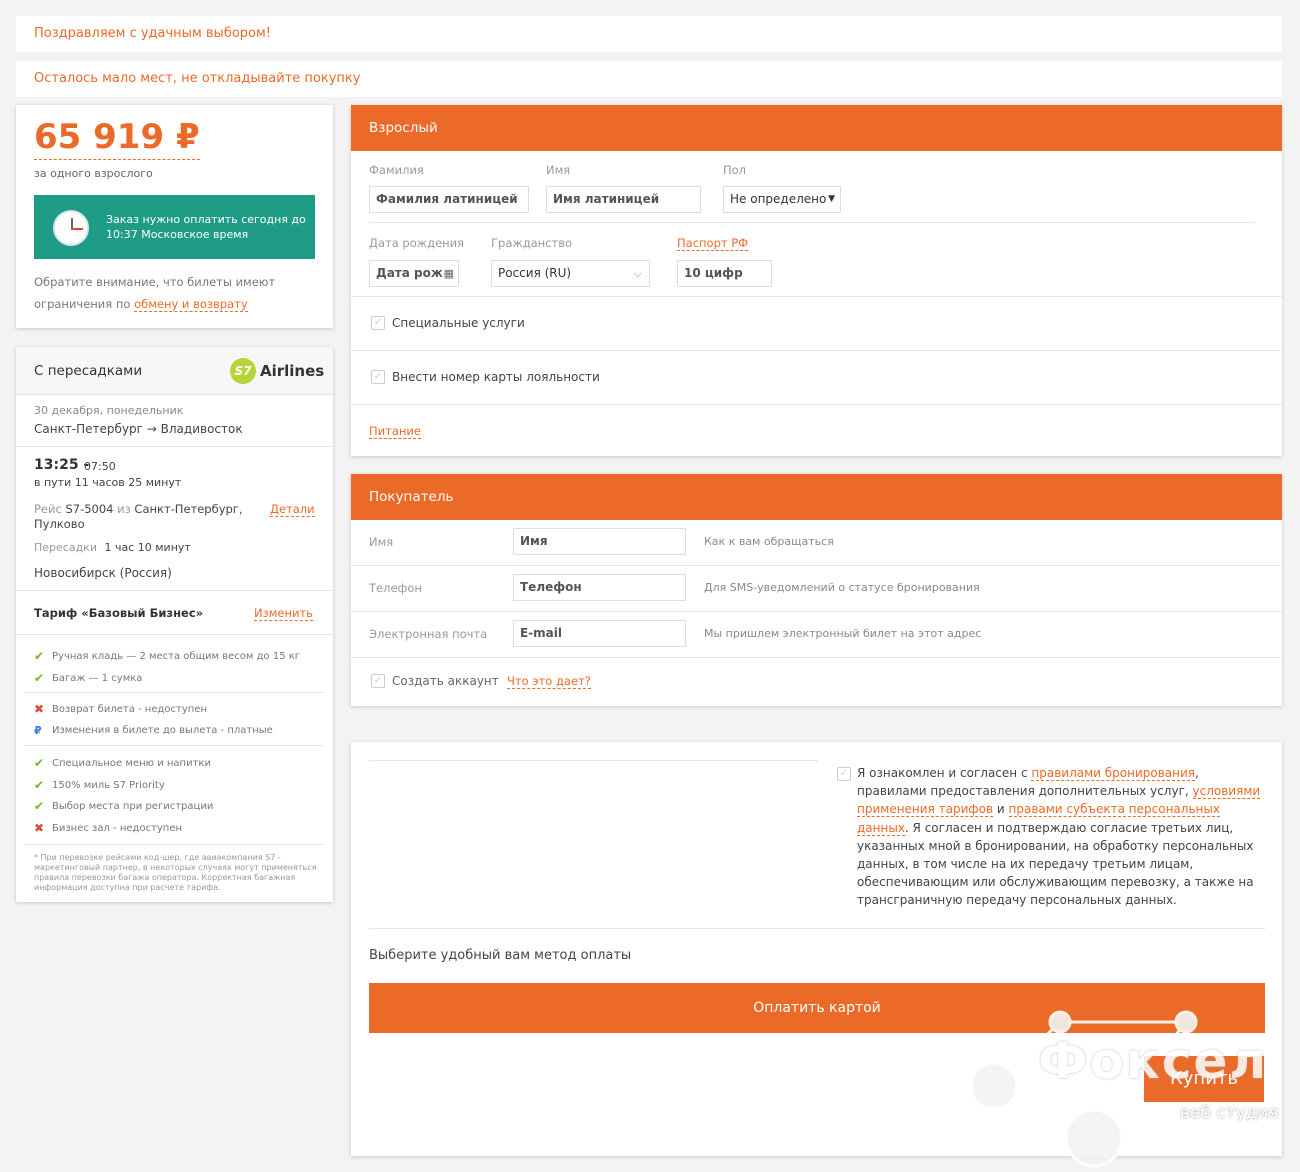 The width and height of the screenshot is (1300, 1172). I want to click on citizenship-label: Гражданство, so click(532, 243).